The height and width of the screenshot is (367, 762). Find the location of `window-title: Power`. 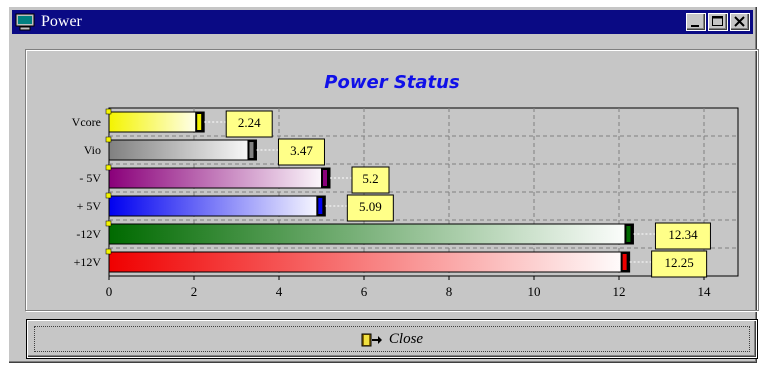

window-title: Power is located at coordinates (61, 21).